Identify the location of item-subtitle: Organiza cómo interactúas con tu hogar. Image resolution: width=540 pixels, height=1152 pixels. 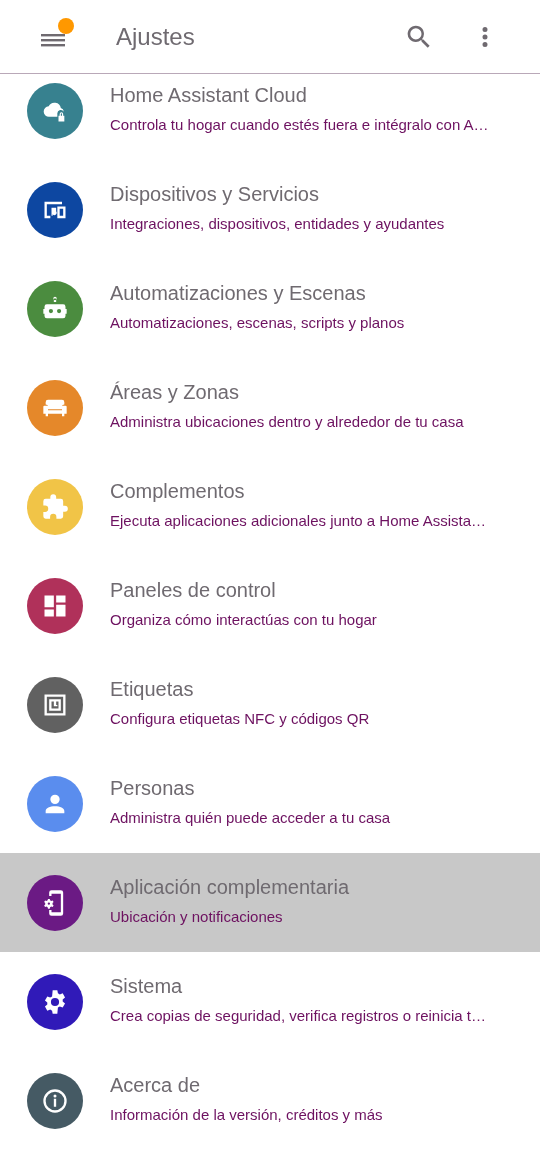
(243, 619).